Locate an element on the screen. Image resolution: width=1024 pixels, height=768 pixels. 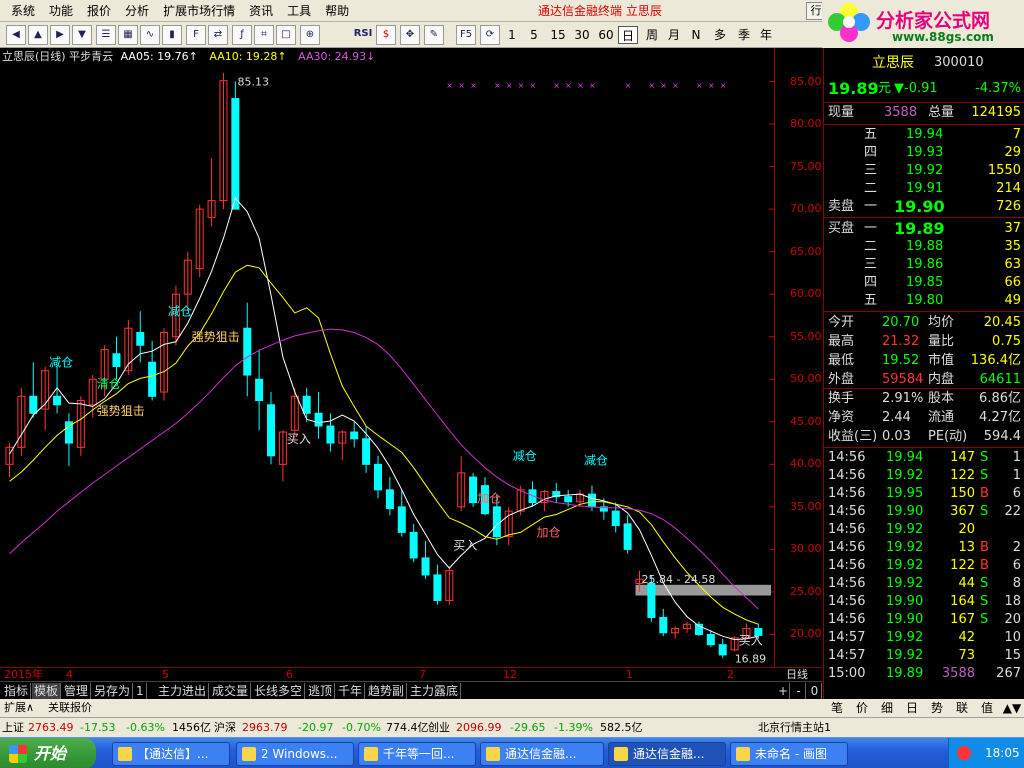
f10-icon: F is located at coordinates (196, 35).